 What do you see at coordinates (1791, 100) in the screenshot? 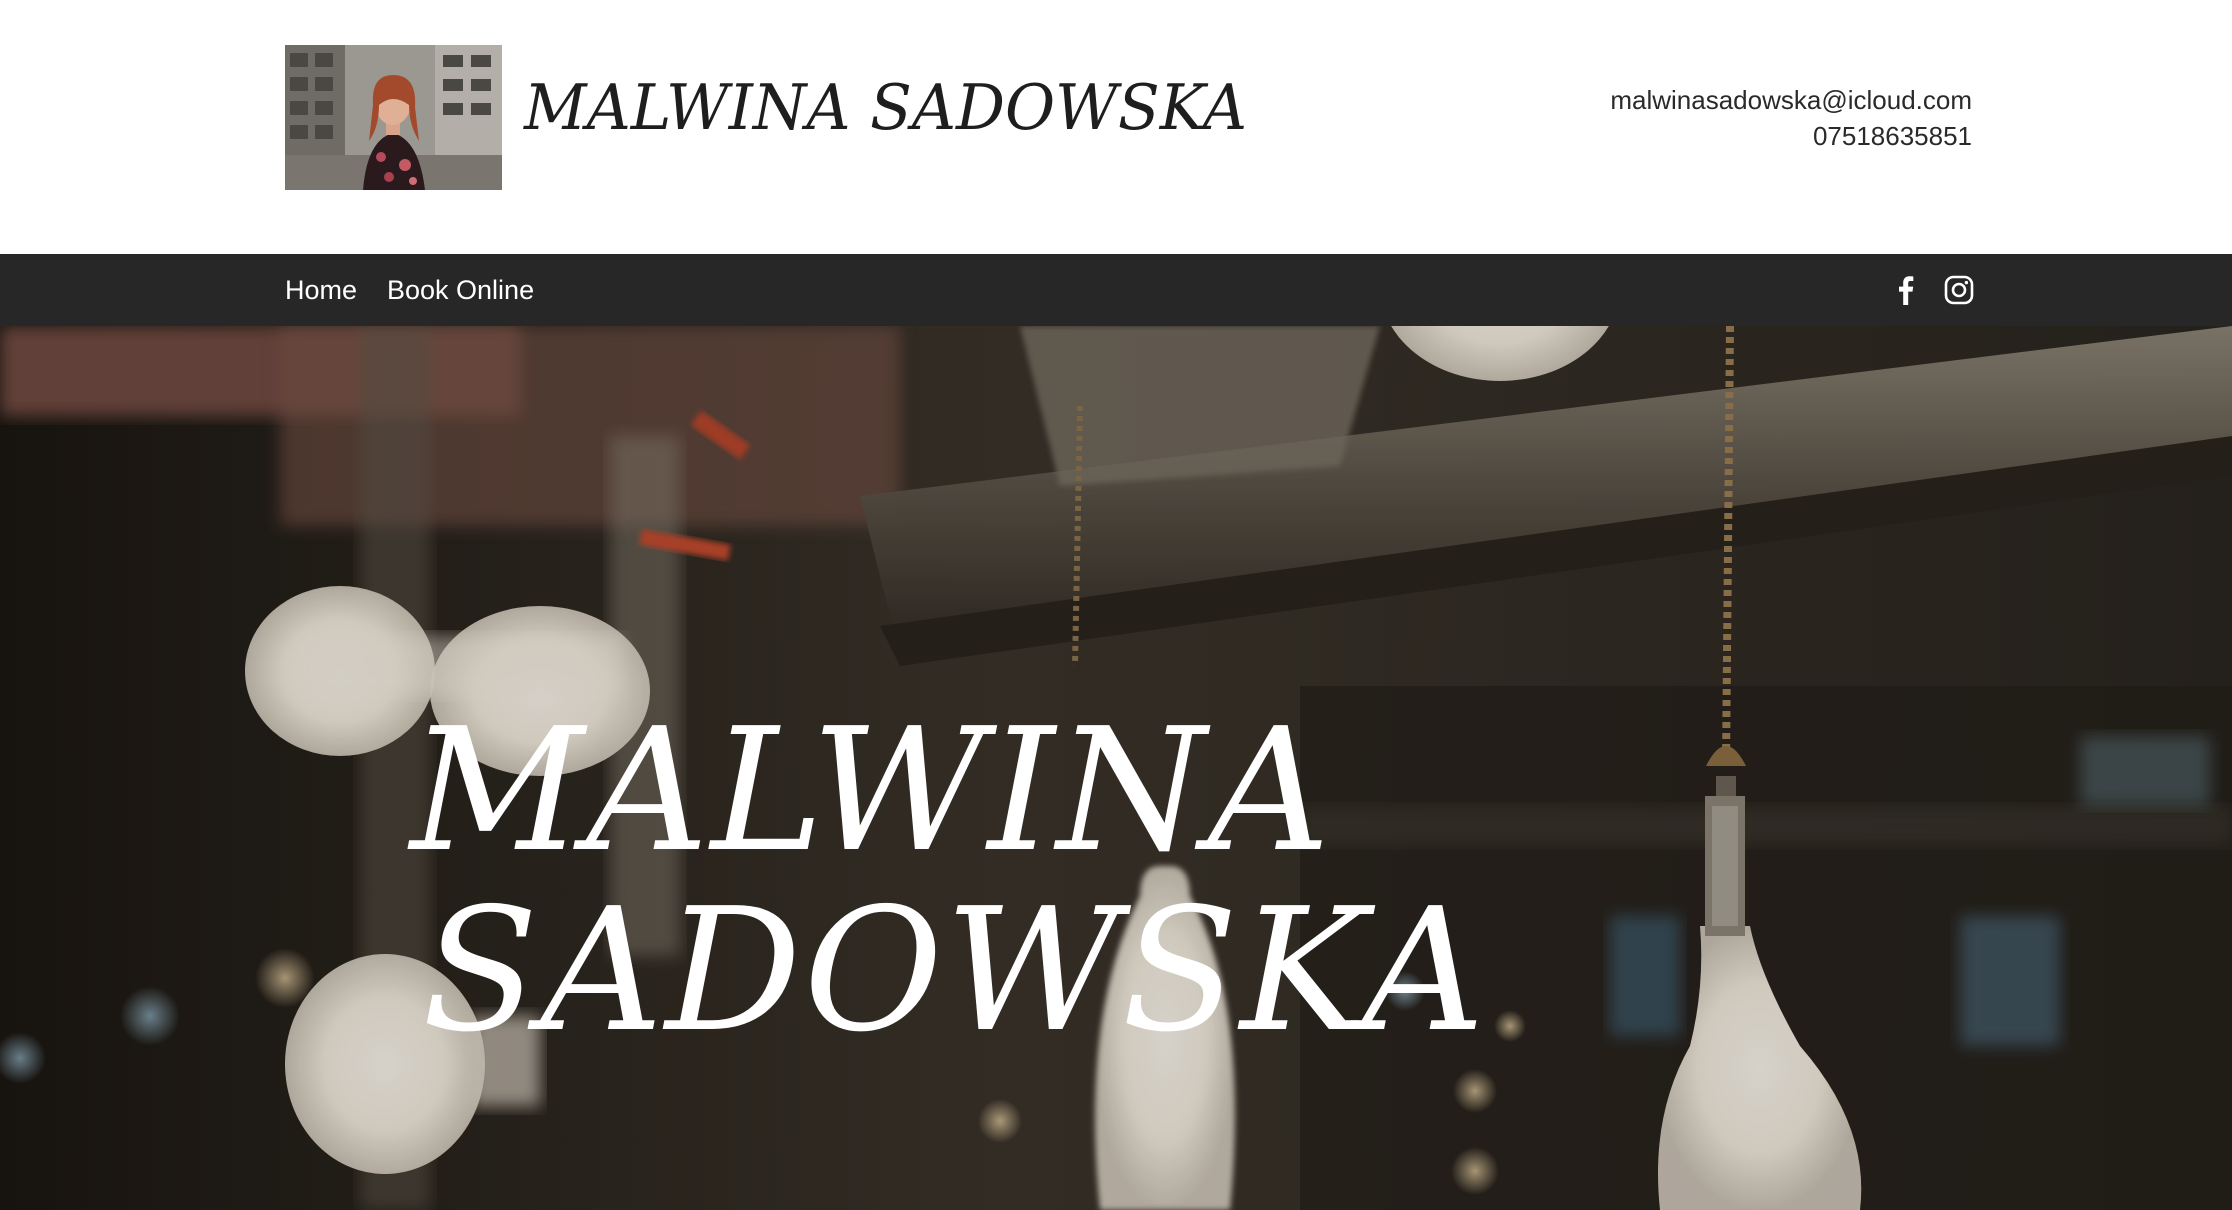
I see `email-link: malwinasadowska@icloud.com` at bounding box center [1791, 100].